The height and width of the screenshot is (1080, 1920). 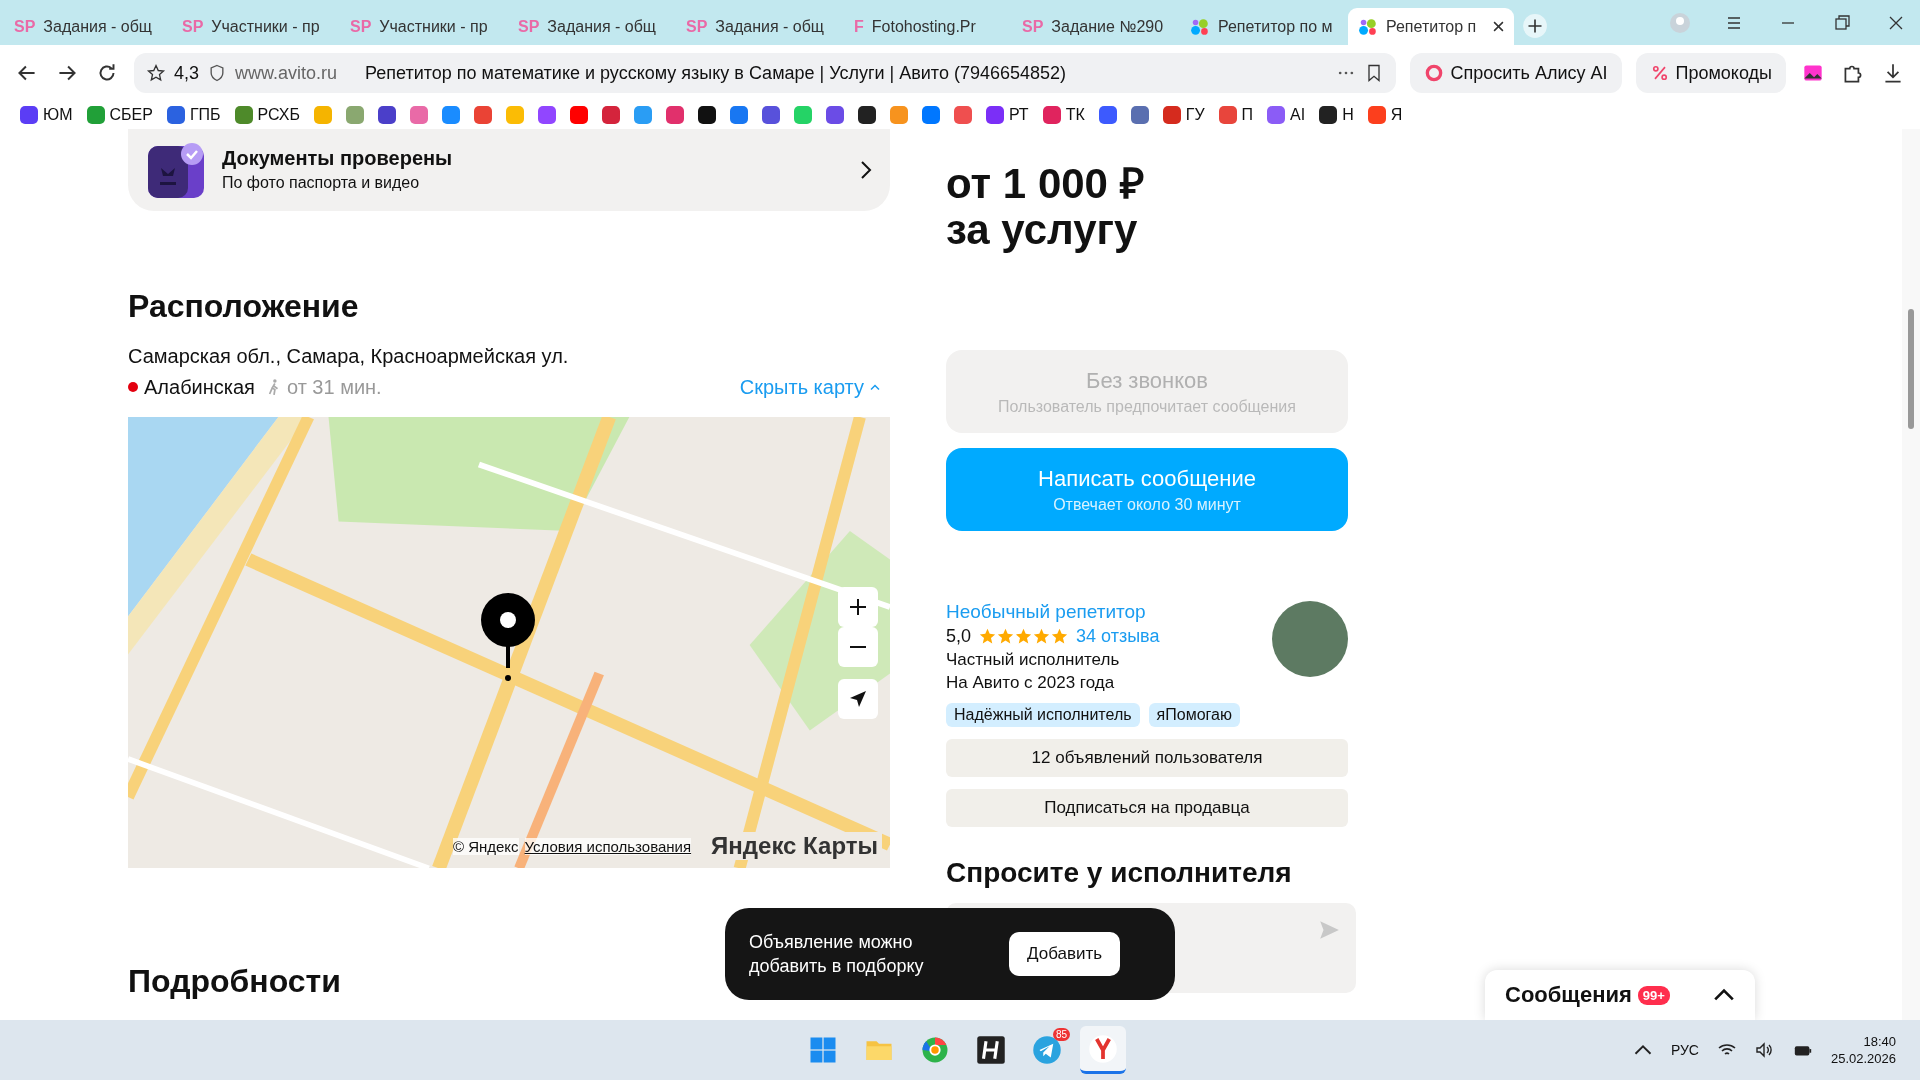 I want to click on notification-badge: 85, so click(x=1061, y=1034).